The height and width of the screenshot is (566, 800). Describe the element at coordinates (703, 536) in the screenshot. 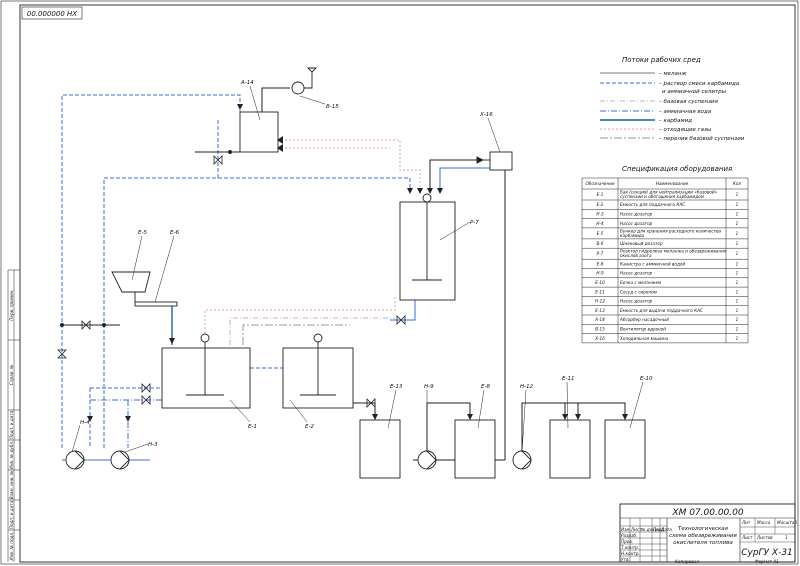

I see `title-line-2: схема обезвреживания` at that location.